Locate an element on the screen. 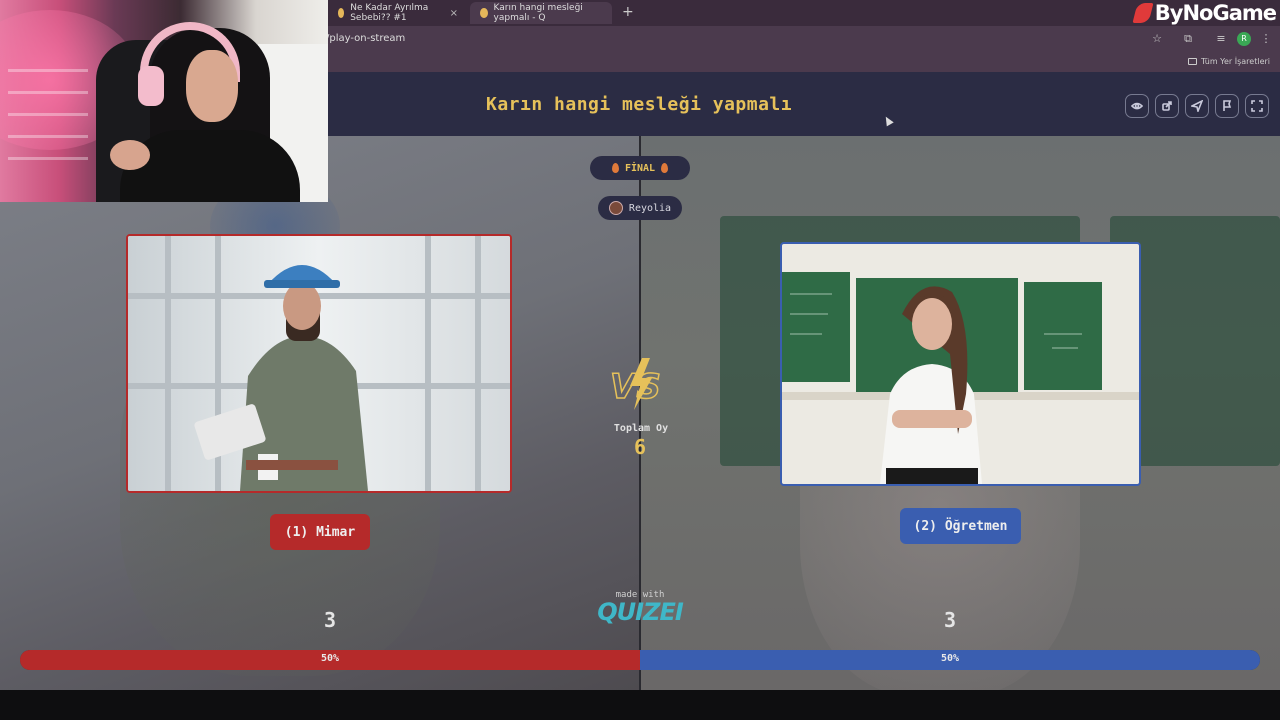 This screenshot has height=720, width=1280. all-bookmarks-label: Tüm Yer İşaretleri is located at coordinates (1235, 61).